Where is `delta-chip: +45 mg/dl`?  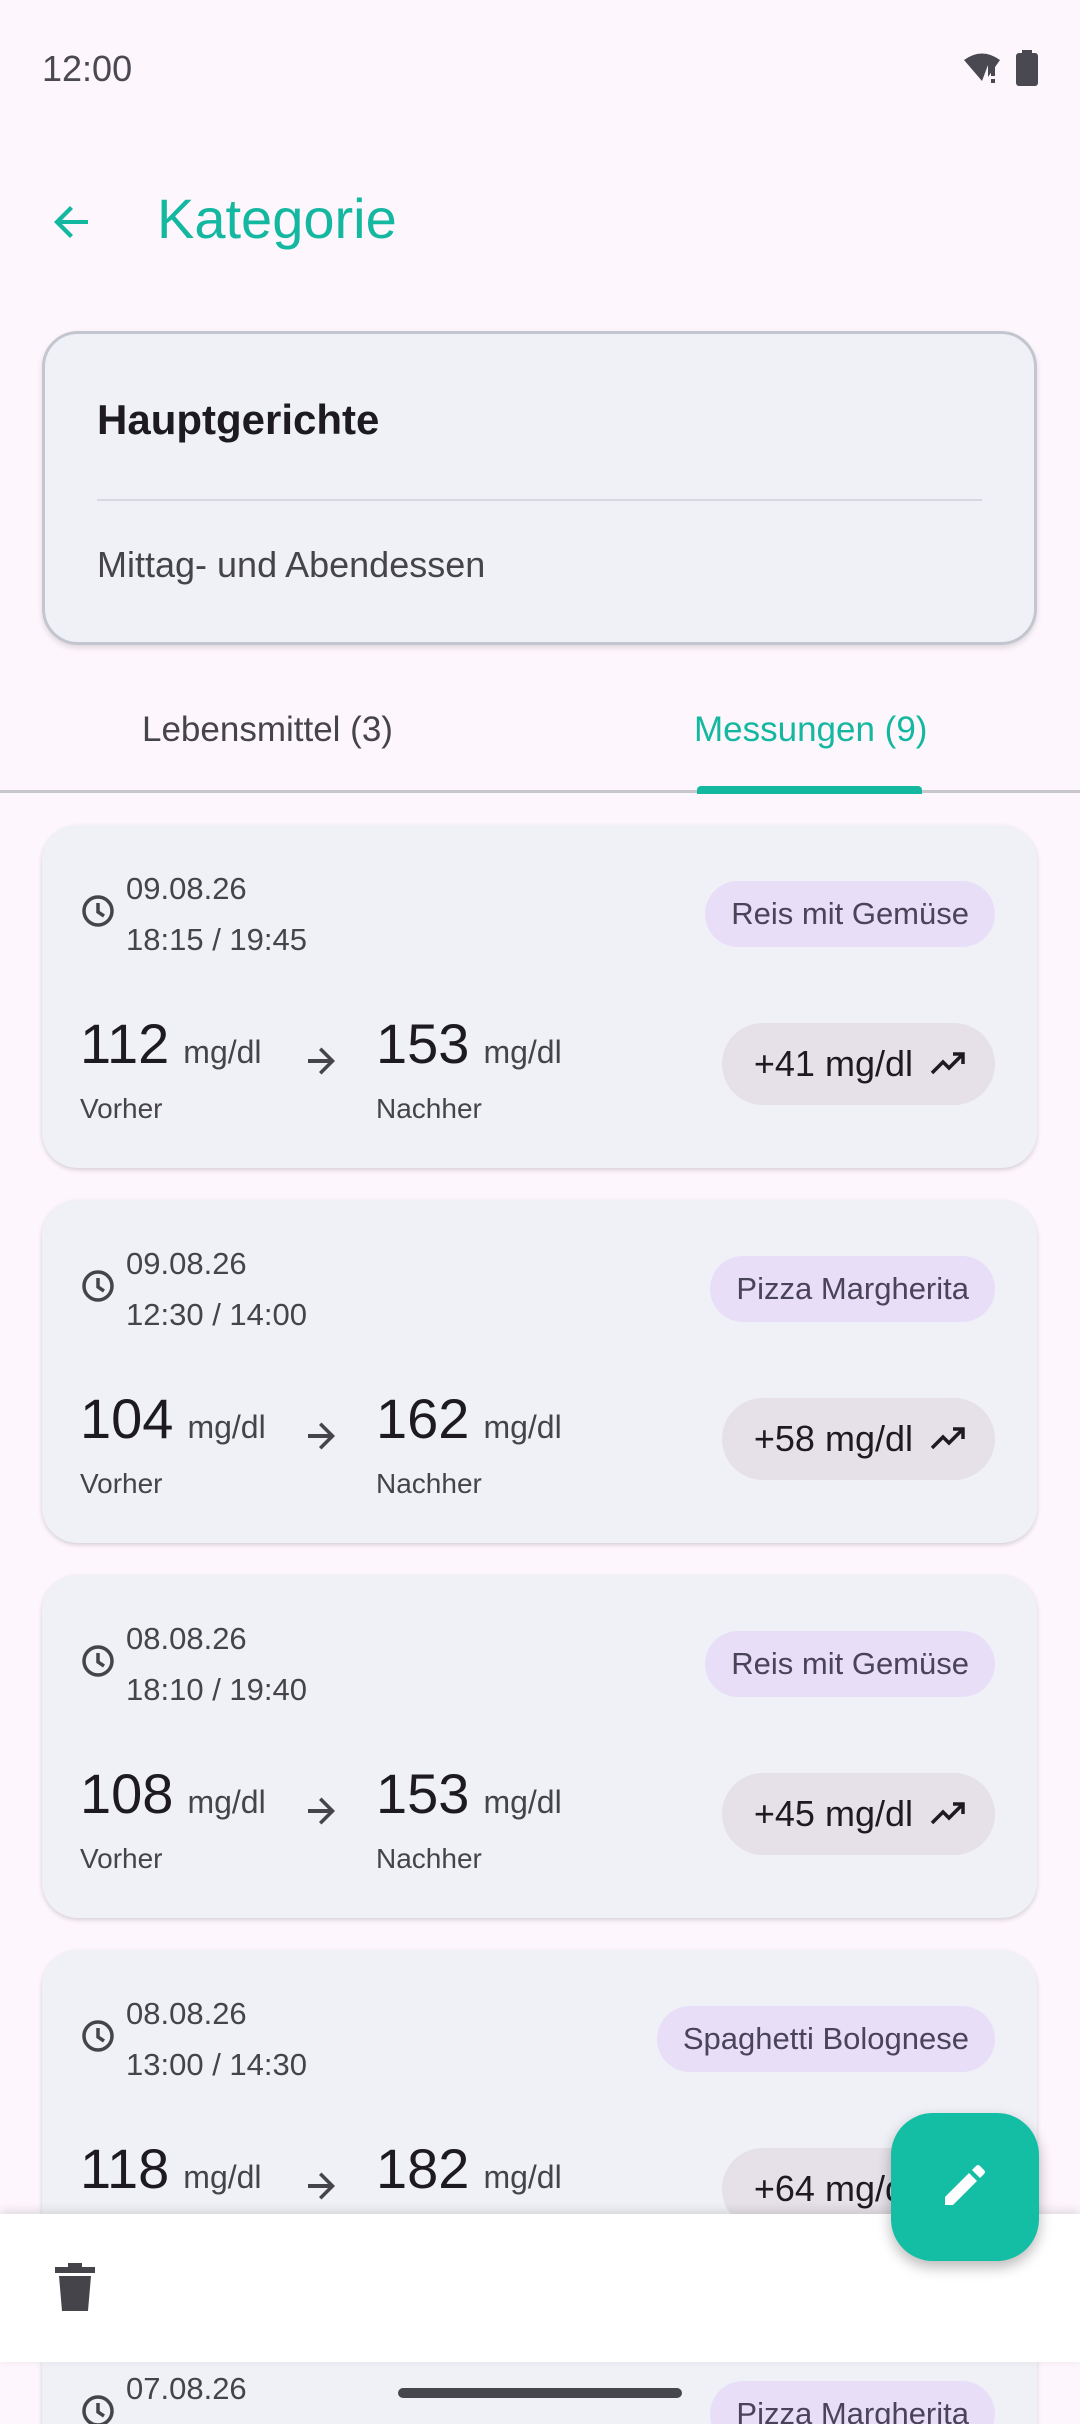
delta-chip: +45 mg/dl is located at coordinates (858, 1814).